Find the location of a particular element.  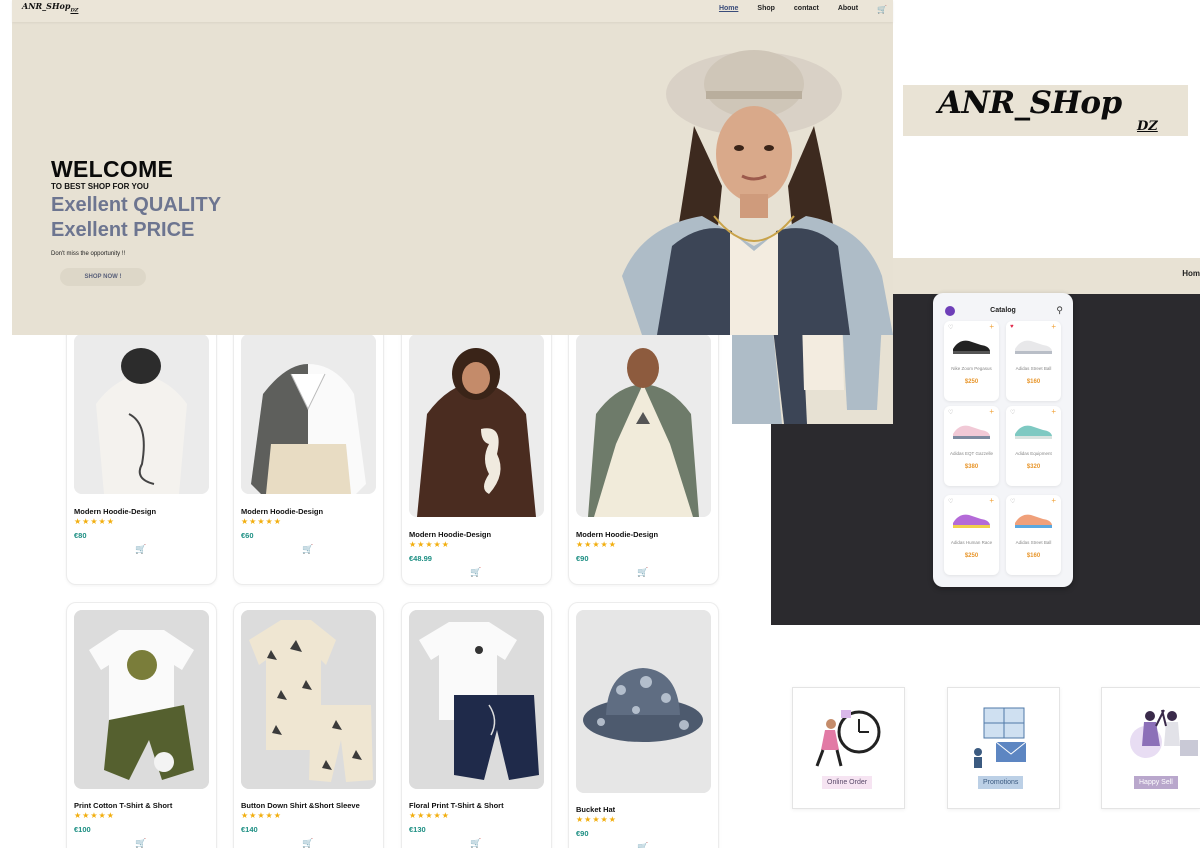

catalog-product-card: ♡ + Adidas EQT Gazzelle $380 is located at coordinates (971, 446).